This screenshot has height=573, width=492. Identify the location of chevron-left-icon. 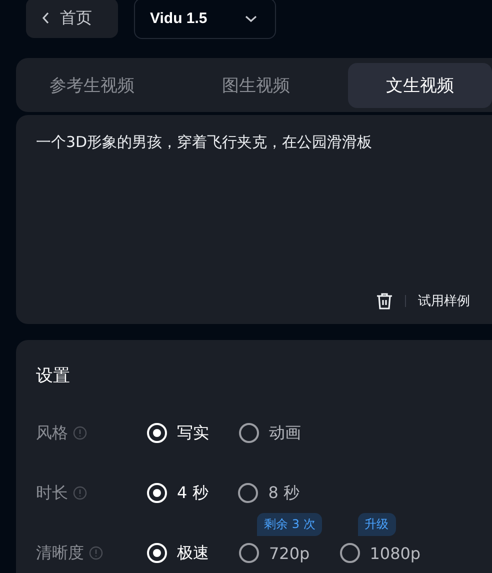
(46, 18).